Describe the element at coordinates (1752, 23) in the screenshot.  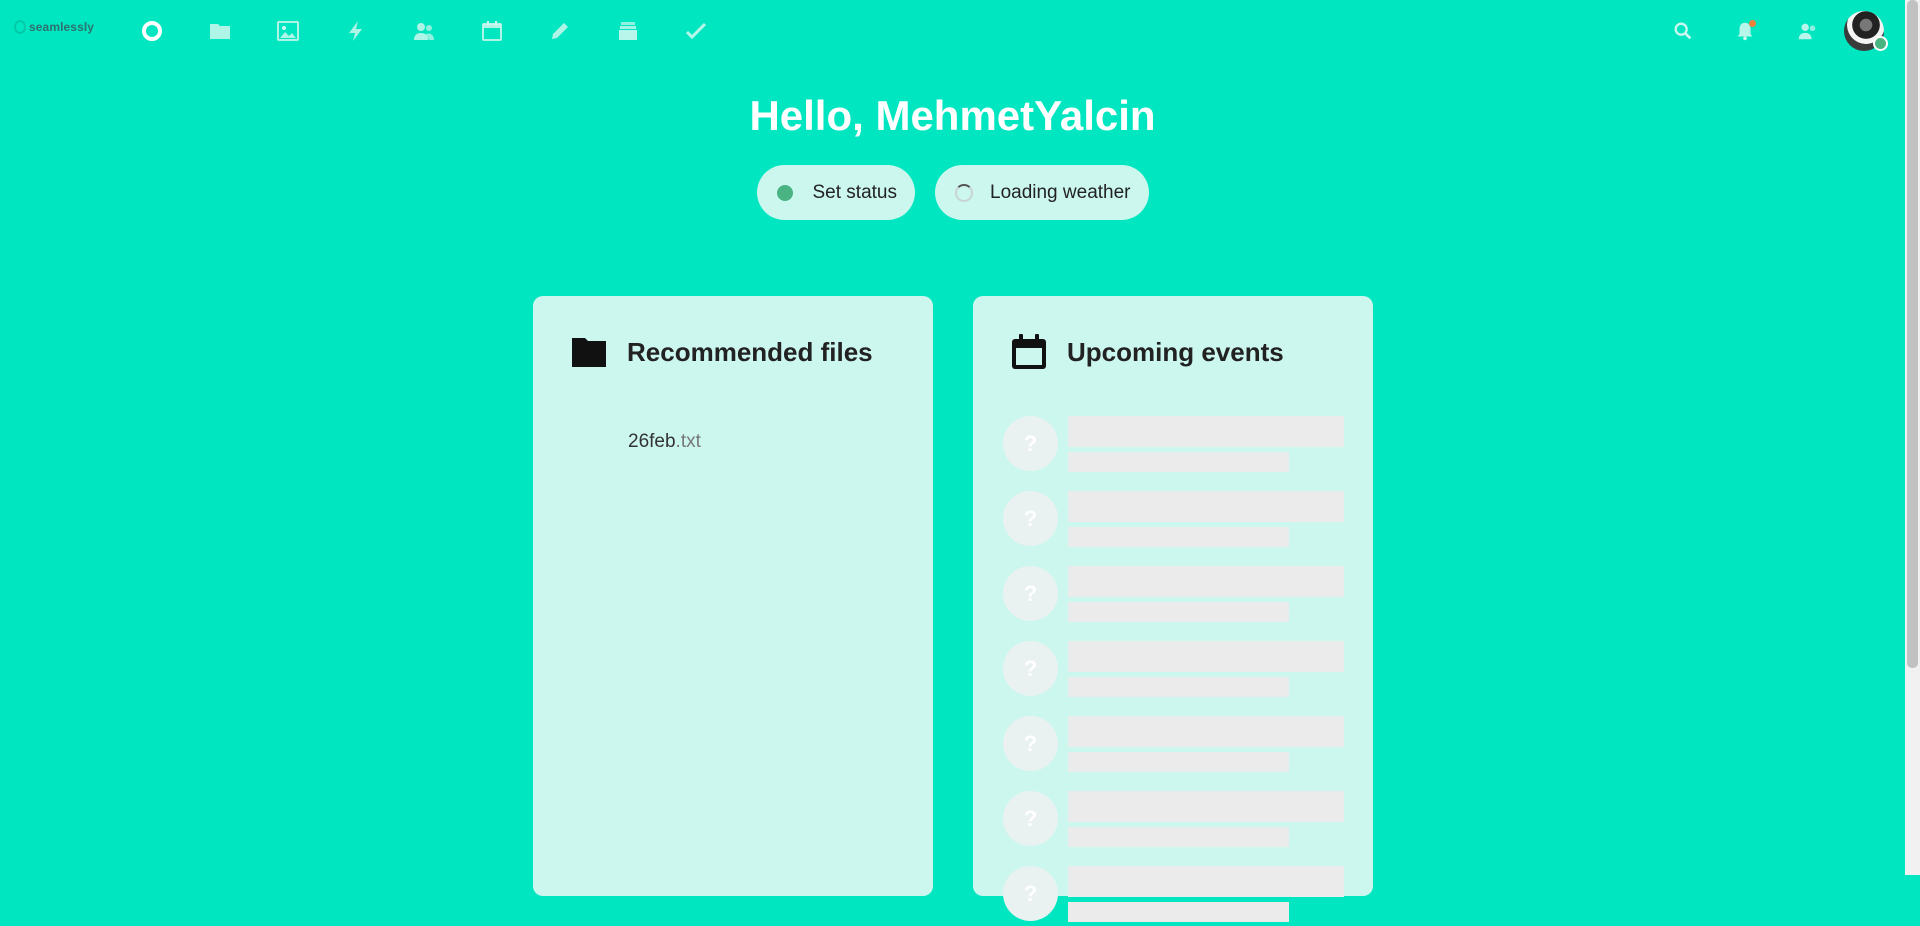
I see `notification-badge` at that location.